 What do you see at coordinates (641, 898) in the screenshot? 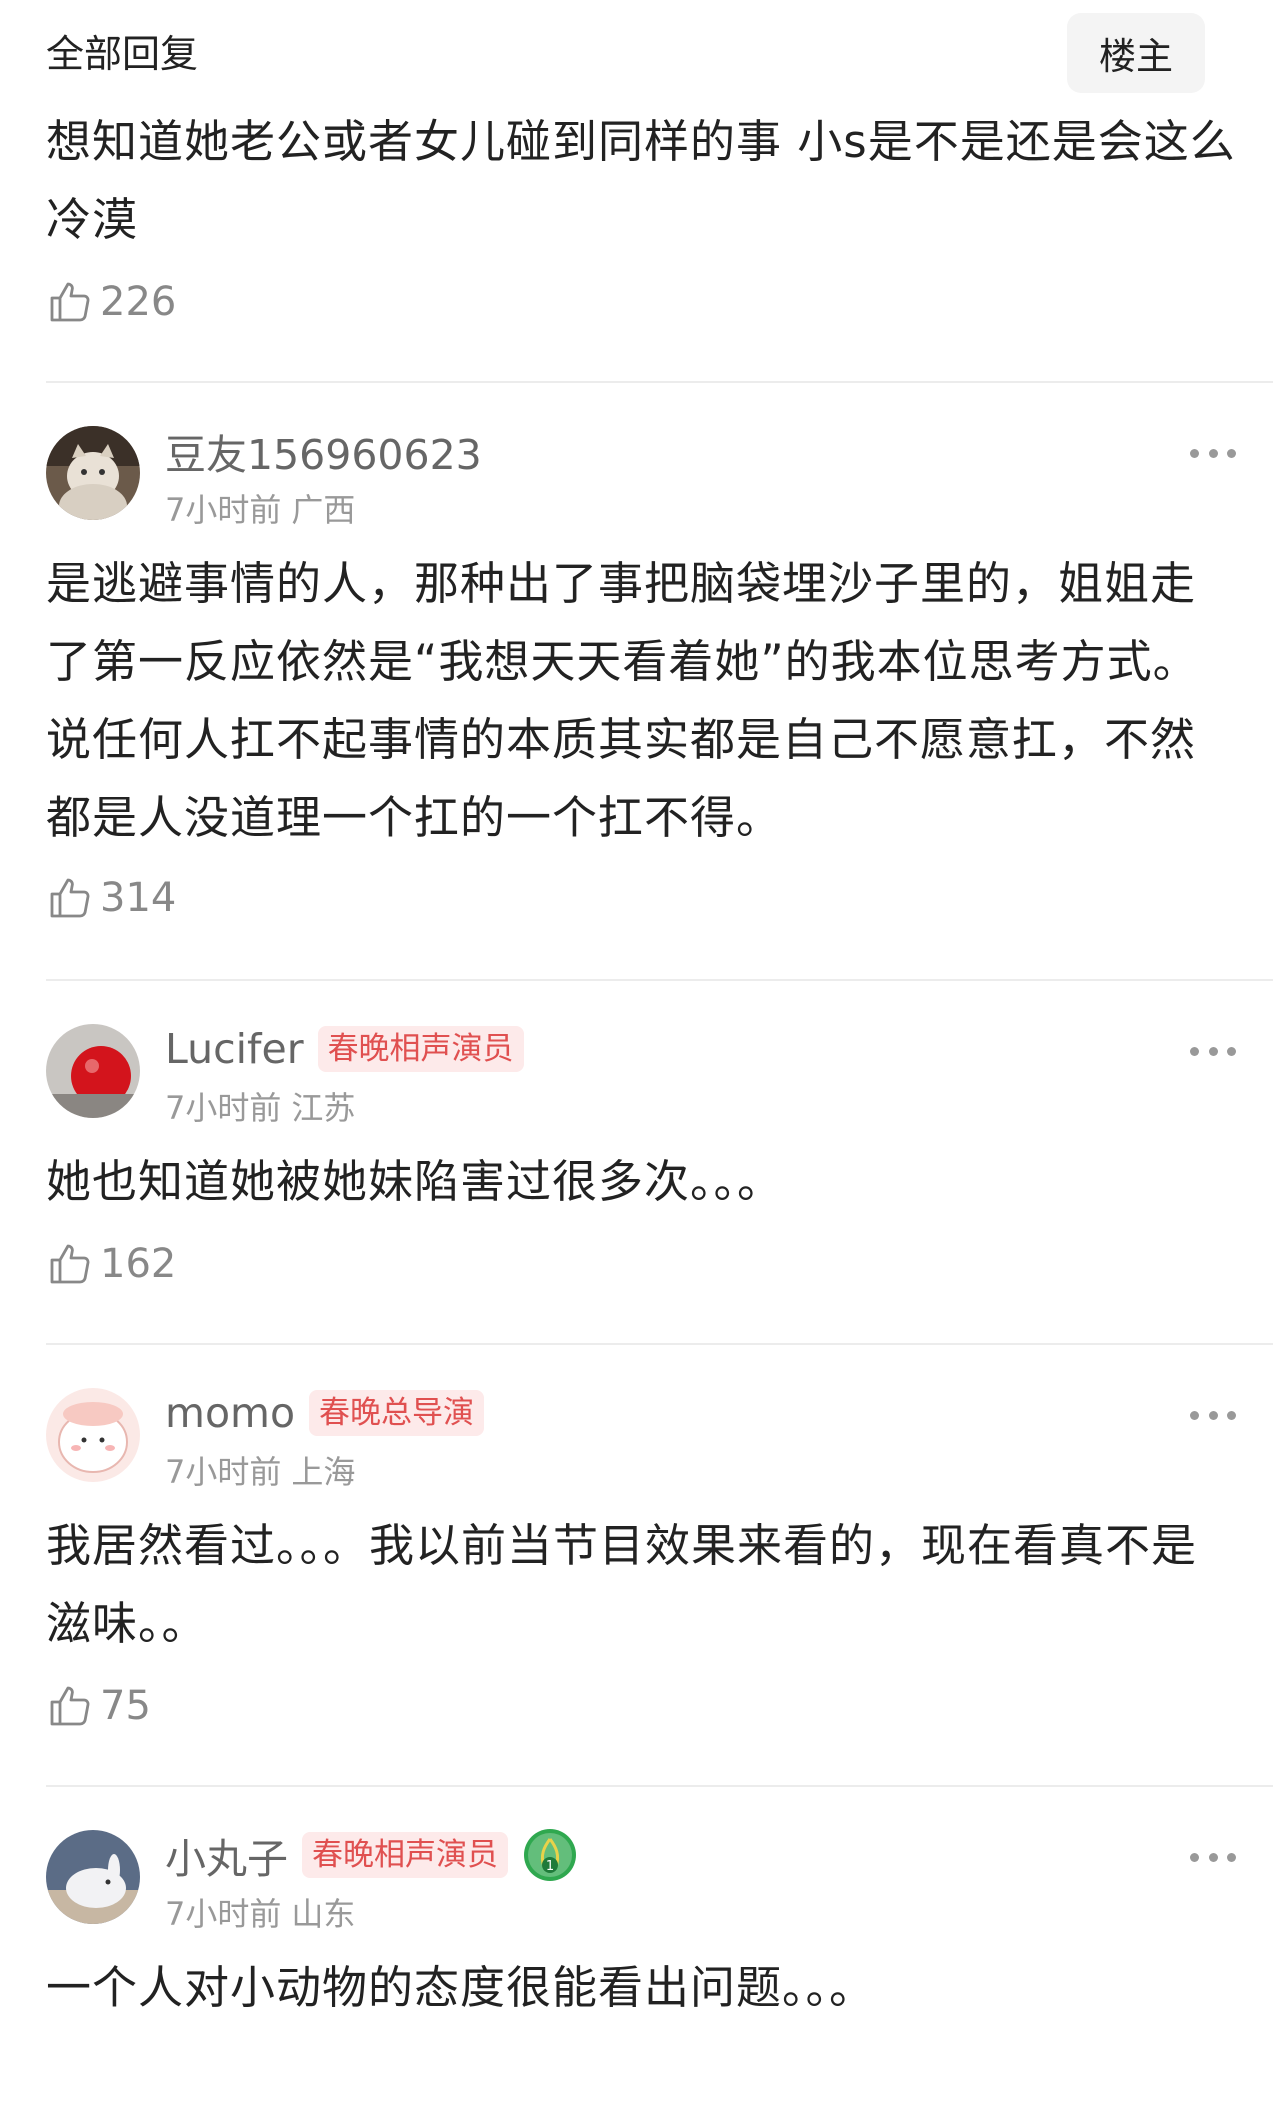
I see `like-button: 314` at bounding box center [641, 898].